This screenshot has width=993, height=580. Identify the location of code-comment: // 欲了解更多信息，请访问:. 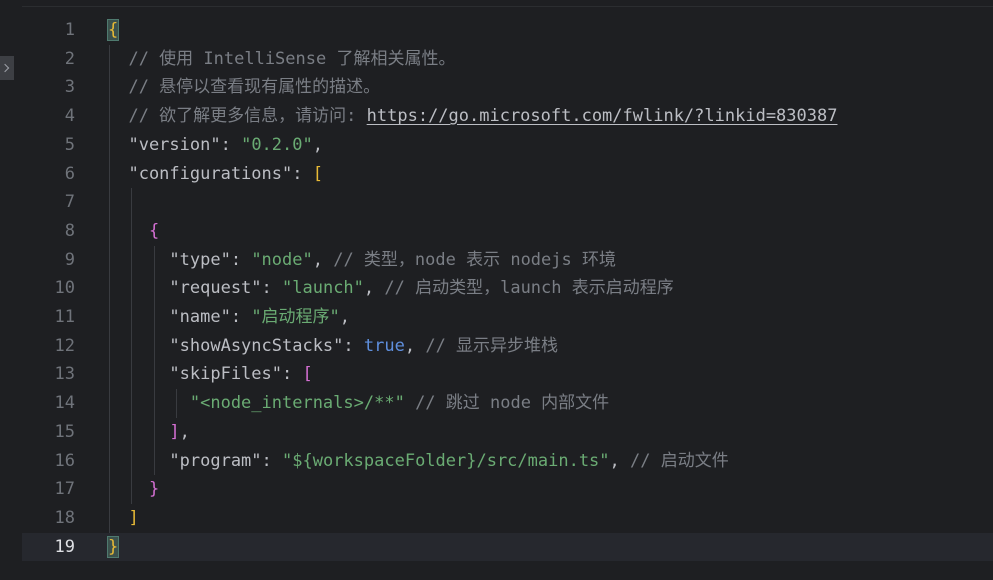
(237, 116).